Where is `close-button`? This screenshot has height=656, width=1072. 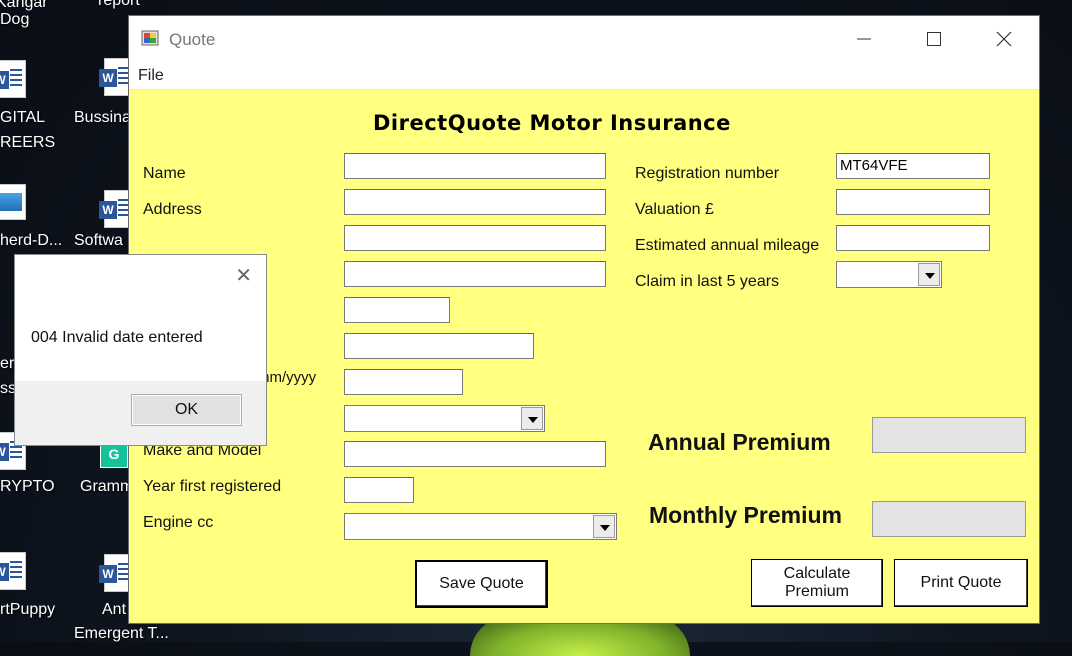 close-button is located at coordinates (1004, 39).